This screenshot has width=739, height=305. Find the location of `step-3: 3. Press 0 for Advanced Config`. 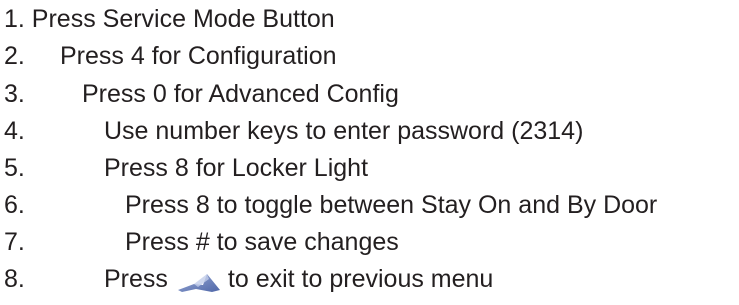

step-3: 3. Press 0 for Advanced Config is located at coordinates (371, 94).